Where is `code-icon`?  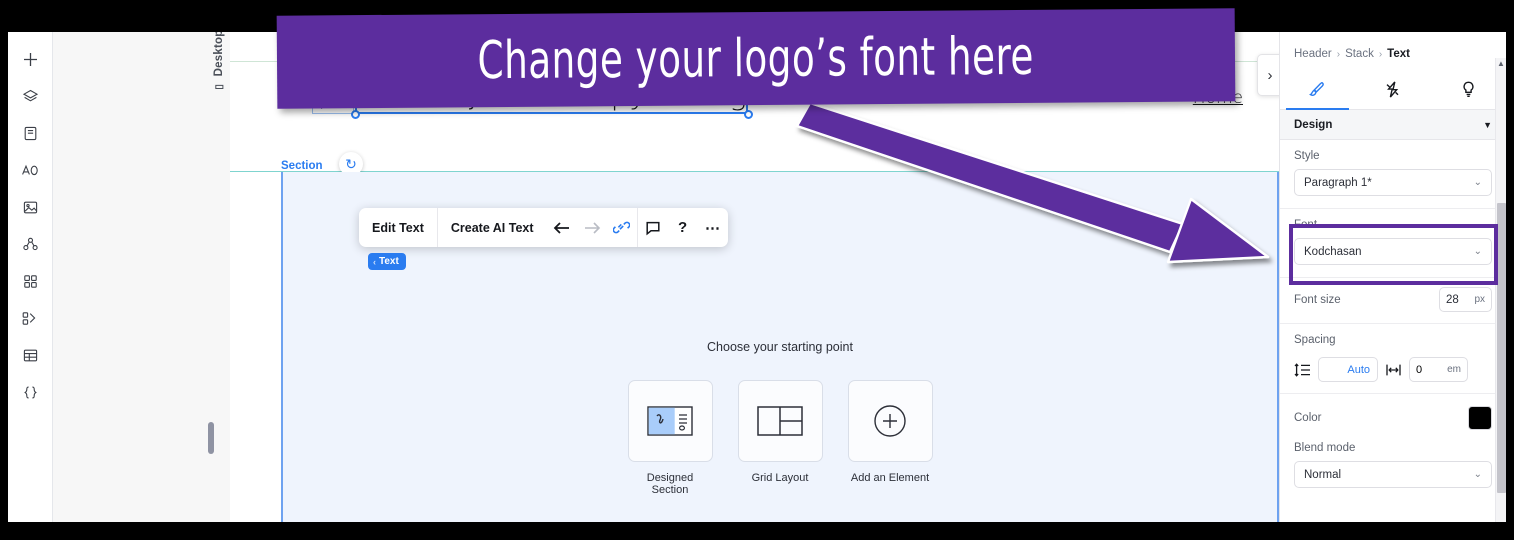 code-icon is located at coordinates (30, 392).